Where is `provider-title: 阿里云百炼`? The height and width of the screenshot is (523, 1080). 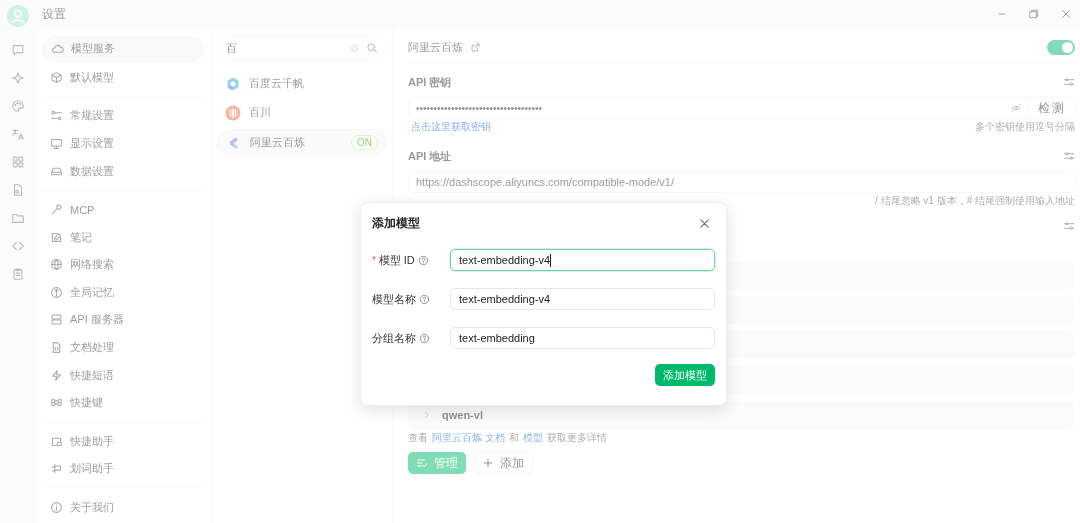
provider-title: 阿里云百炼 is located at coordinates (435, 47).